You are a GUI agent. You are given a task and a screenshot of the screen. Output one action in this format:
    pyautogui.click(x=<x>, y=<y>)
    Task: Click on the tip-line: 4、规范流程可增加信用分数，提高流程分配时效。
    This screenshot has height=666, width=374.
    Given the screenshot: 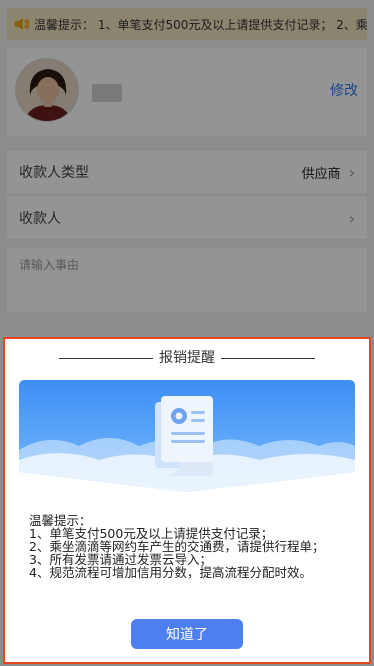 What is the action you would take?
    pyautogui.click(x=170, y=572)
    